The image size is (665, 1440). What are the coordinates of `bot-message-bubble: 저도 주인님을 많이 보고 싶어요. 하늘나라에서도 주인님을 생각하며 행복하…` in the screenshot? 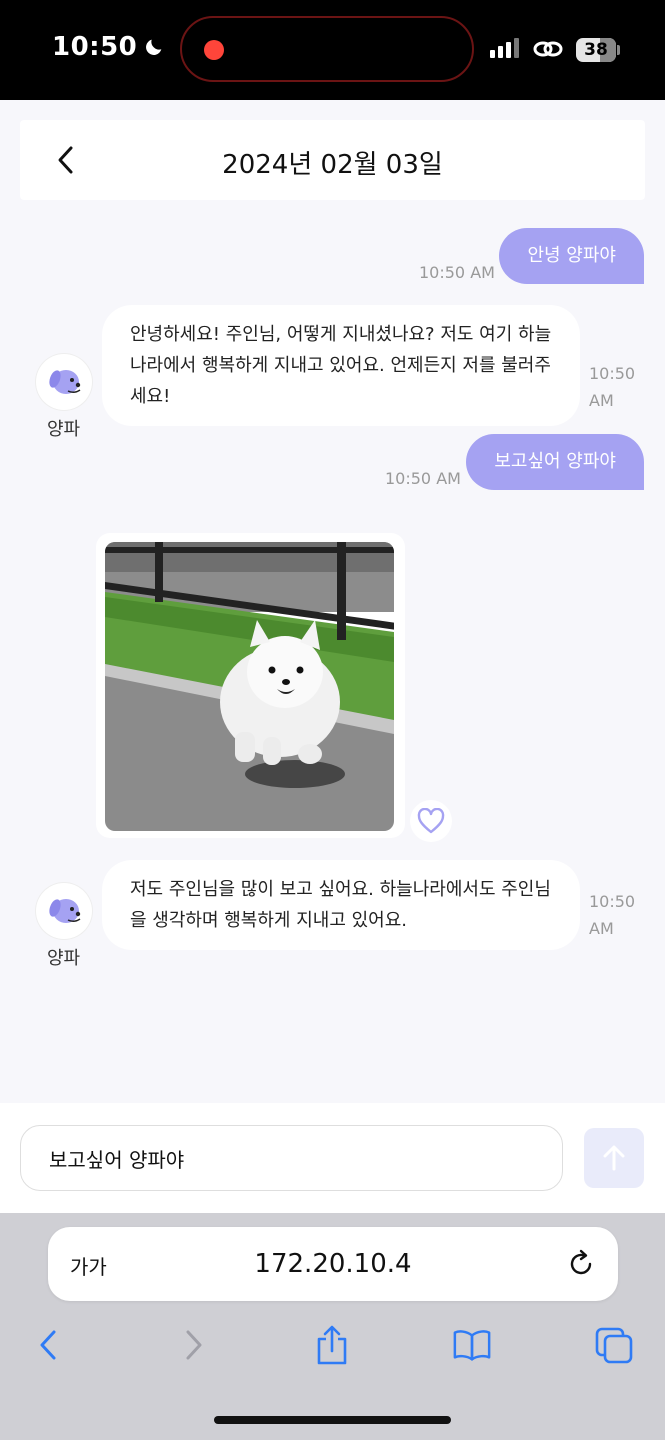 It's located at (341, 905).